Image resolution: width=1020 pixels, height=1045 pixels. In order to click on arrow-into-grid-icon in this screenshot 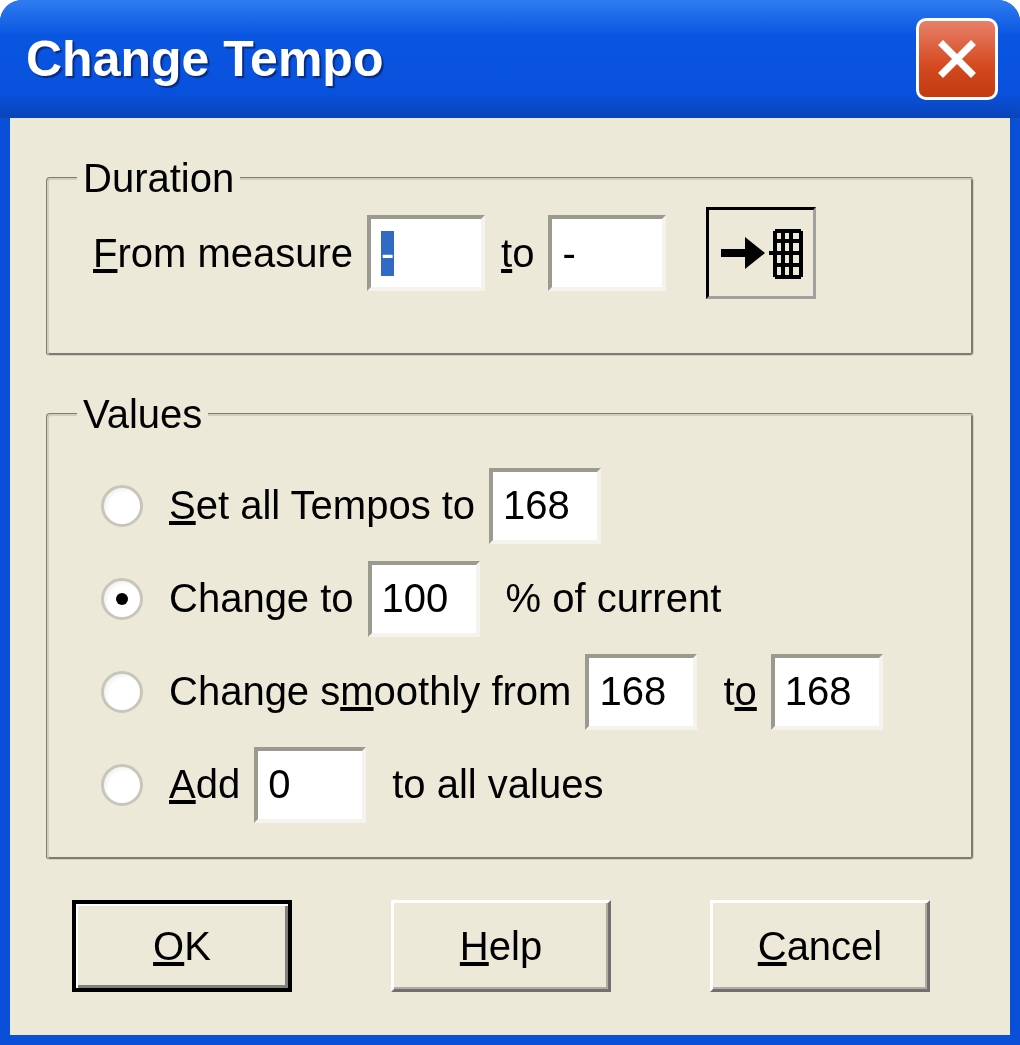, I will do `click(761, 253)`.